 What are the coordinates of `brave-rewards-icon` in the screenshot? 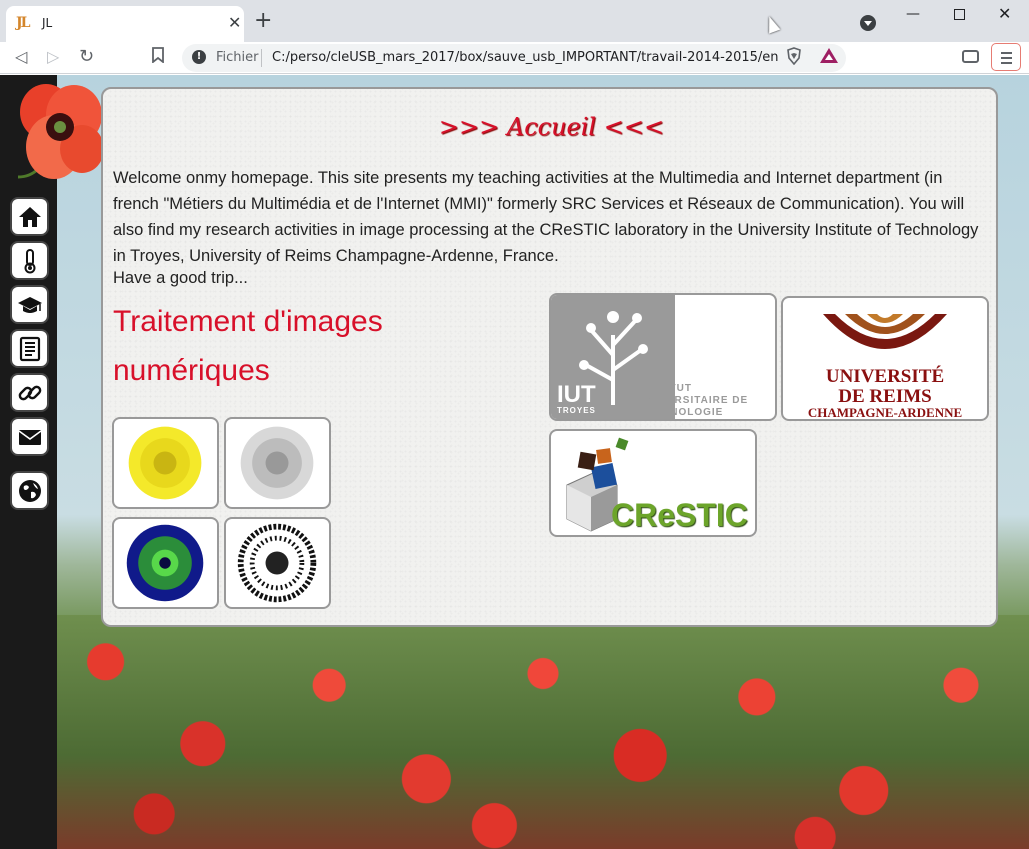 It's located at (829, 55).